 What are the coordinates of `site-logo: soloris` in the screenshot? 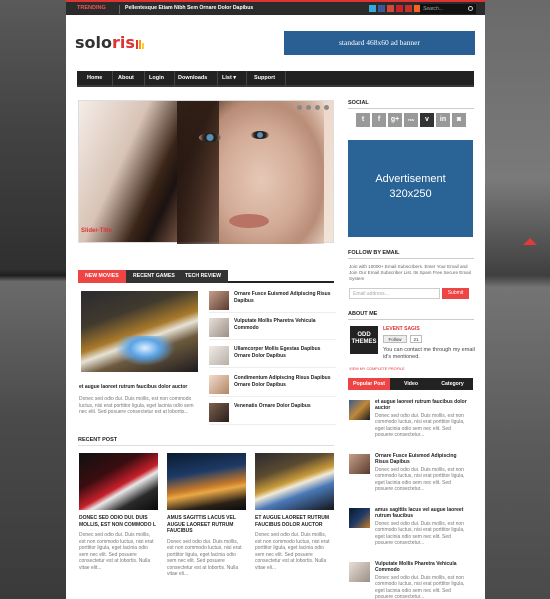 It's located at (110, 43).